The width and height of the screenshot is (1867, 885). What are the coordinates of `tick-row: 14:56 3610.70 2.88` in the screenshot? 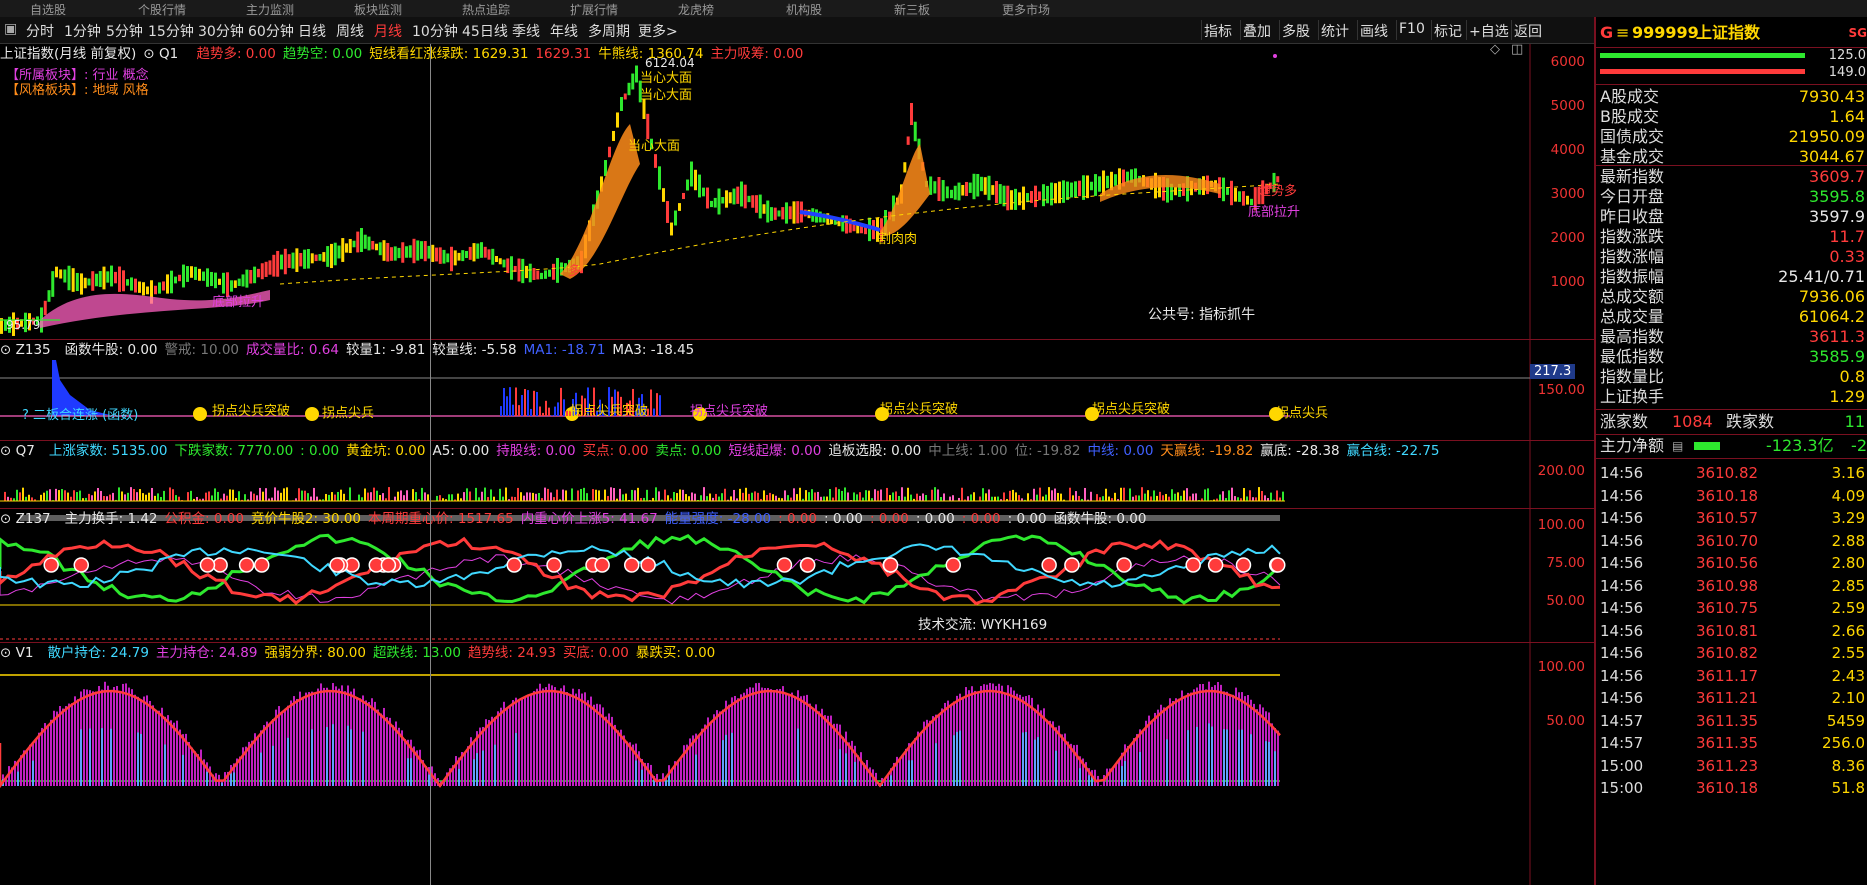 It's located at (1731, 541).